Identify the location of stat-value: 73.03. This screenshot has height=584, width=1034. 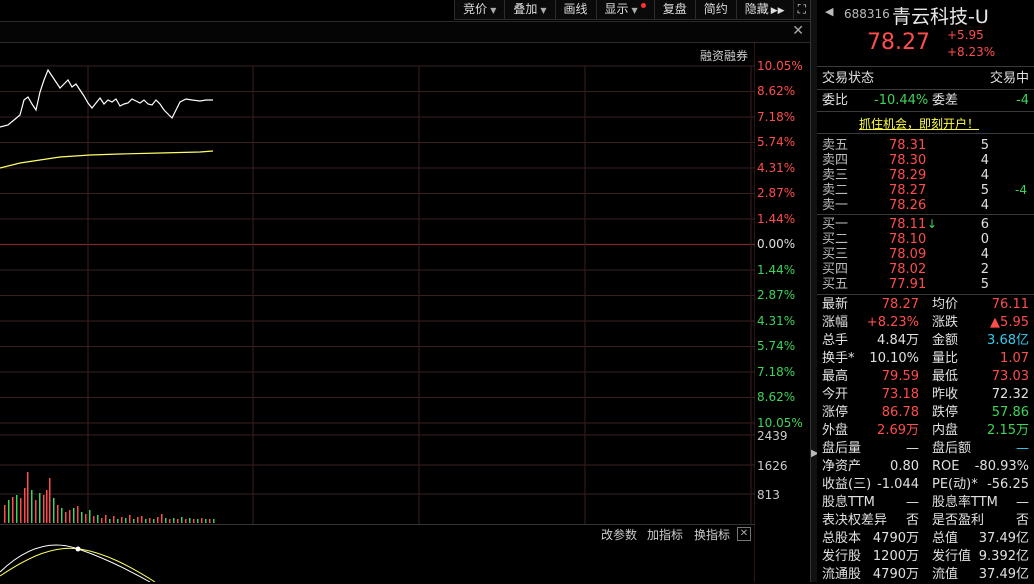
(1010, 376).